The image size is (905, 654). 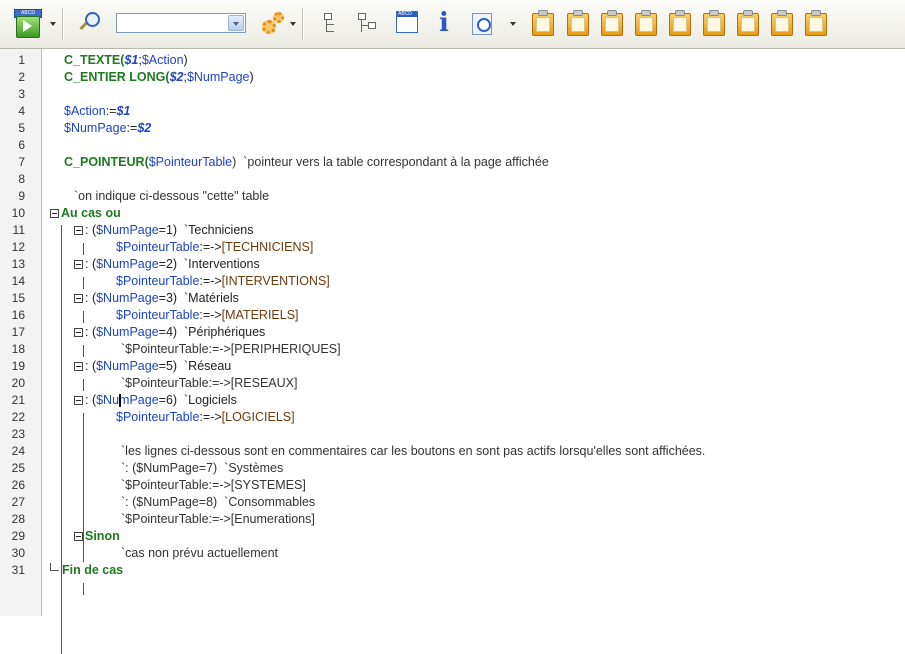 I want to click on search-button, so click(x=90, y=24).